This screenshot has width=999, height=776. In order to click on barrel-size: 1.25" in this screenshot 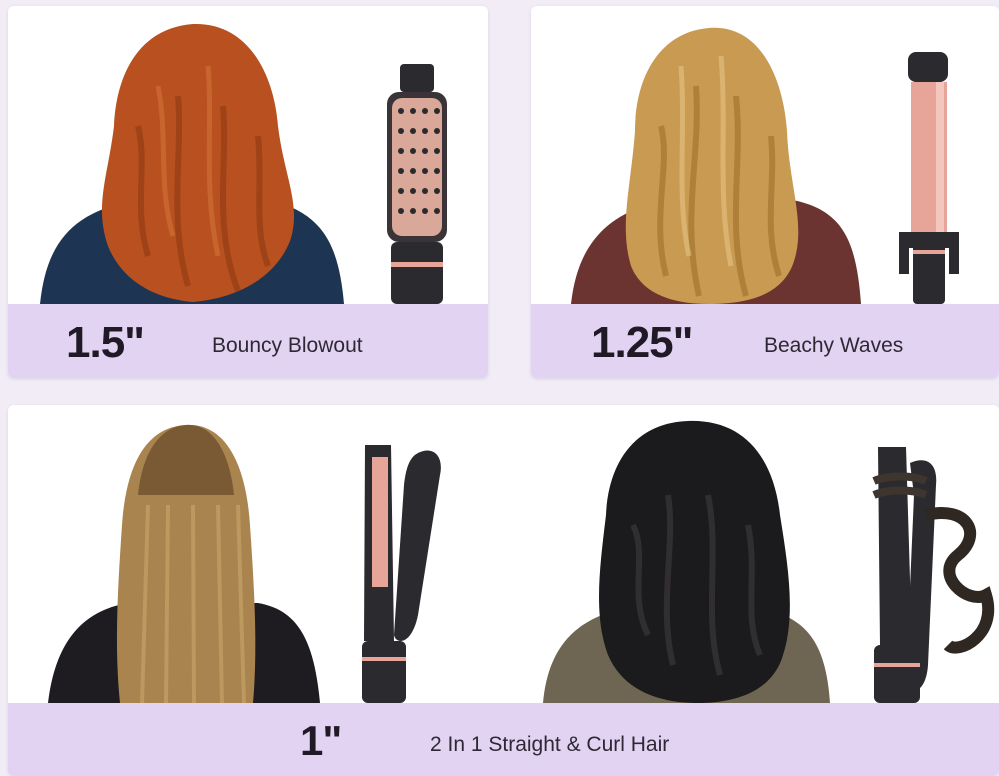, I will do `click(642, 342)`.